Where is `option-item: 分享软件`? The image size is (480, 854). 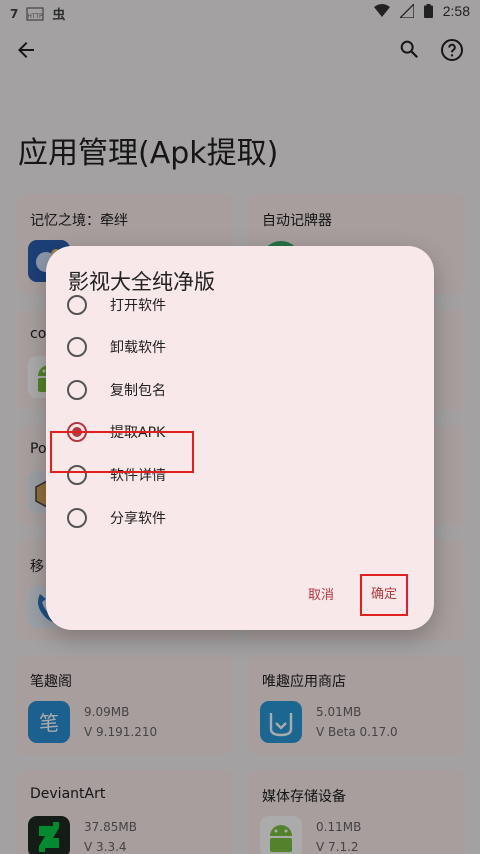
option-item: 分享软件 is located at coordinates (240, 518).